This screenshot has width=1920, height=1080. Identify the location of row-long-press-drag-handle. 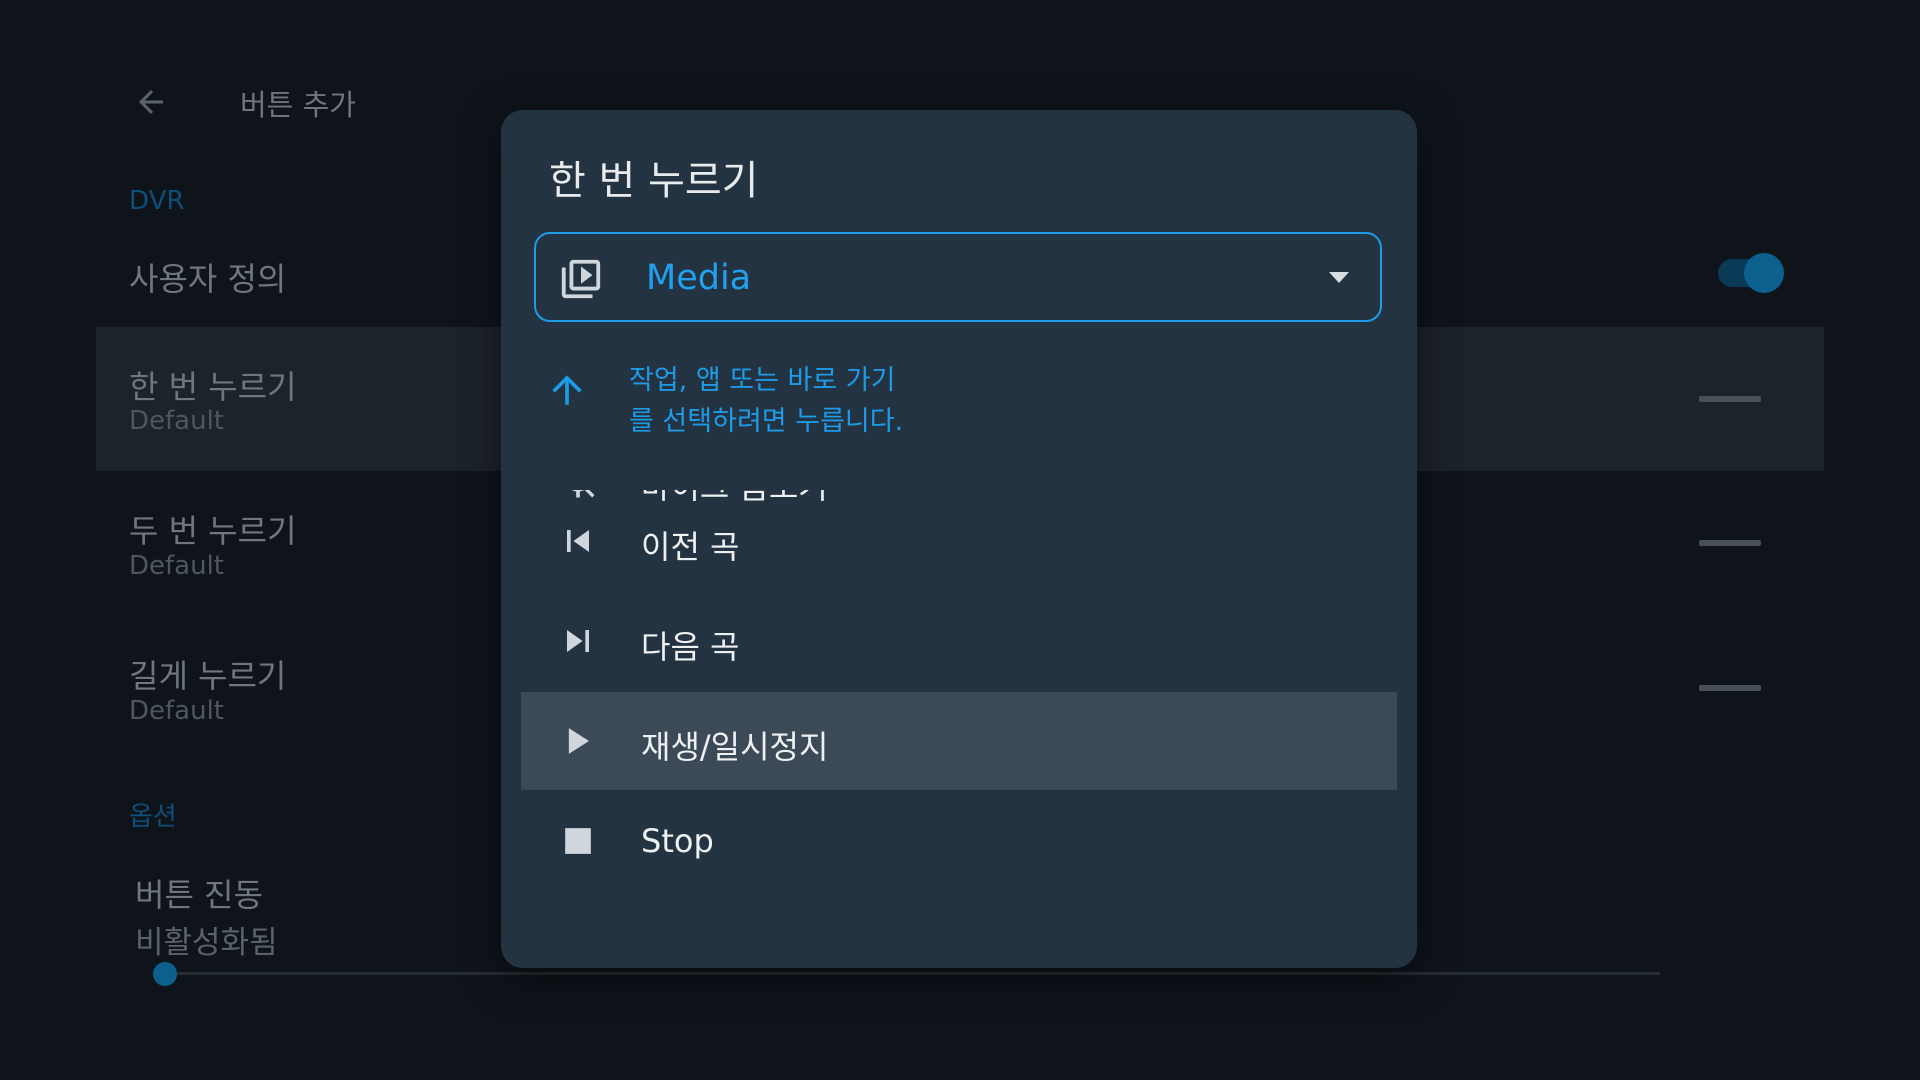
(1730, 688).